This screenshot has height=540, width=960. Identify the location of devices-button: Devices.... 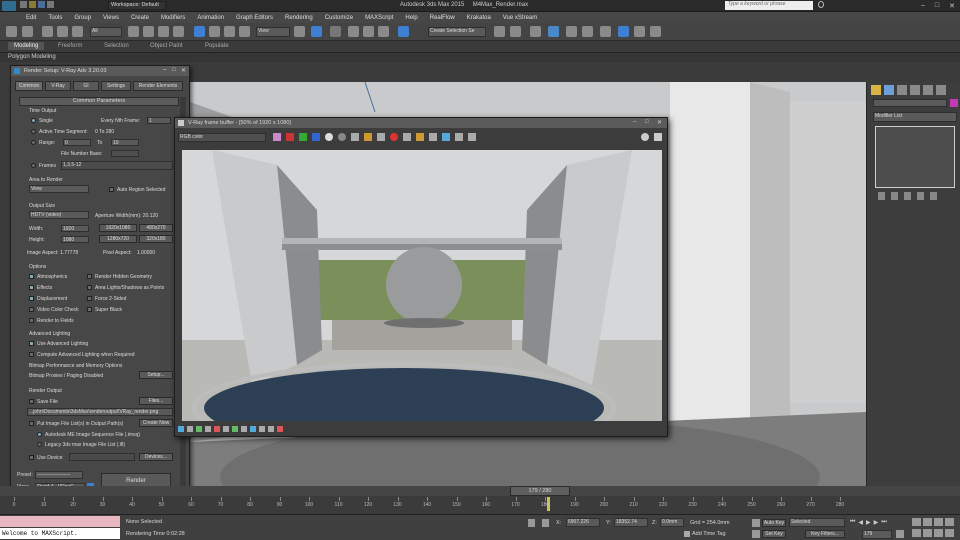
(156, 457).